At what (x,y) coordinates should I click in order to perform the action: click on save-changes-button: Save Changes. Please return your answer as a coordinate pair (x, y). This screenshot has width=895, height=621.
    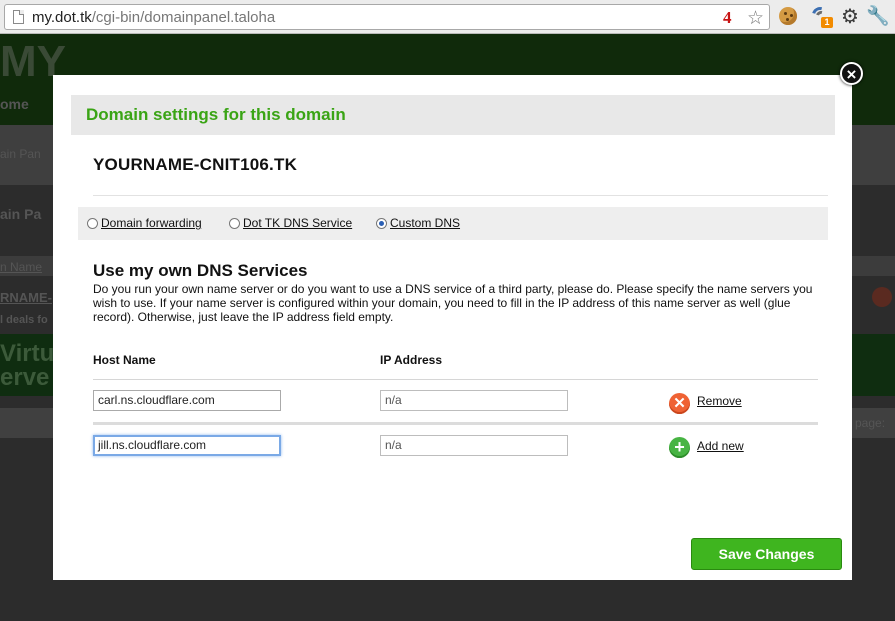
    Looking at the image, I should click on (766, 554).